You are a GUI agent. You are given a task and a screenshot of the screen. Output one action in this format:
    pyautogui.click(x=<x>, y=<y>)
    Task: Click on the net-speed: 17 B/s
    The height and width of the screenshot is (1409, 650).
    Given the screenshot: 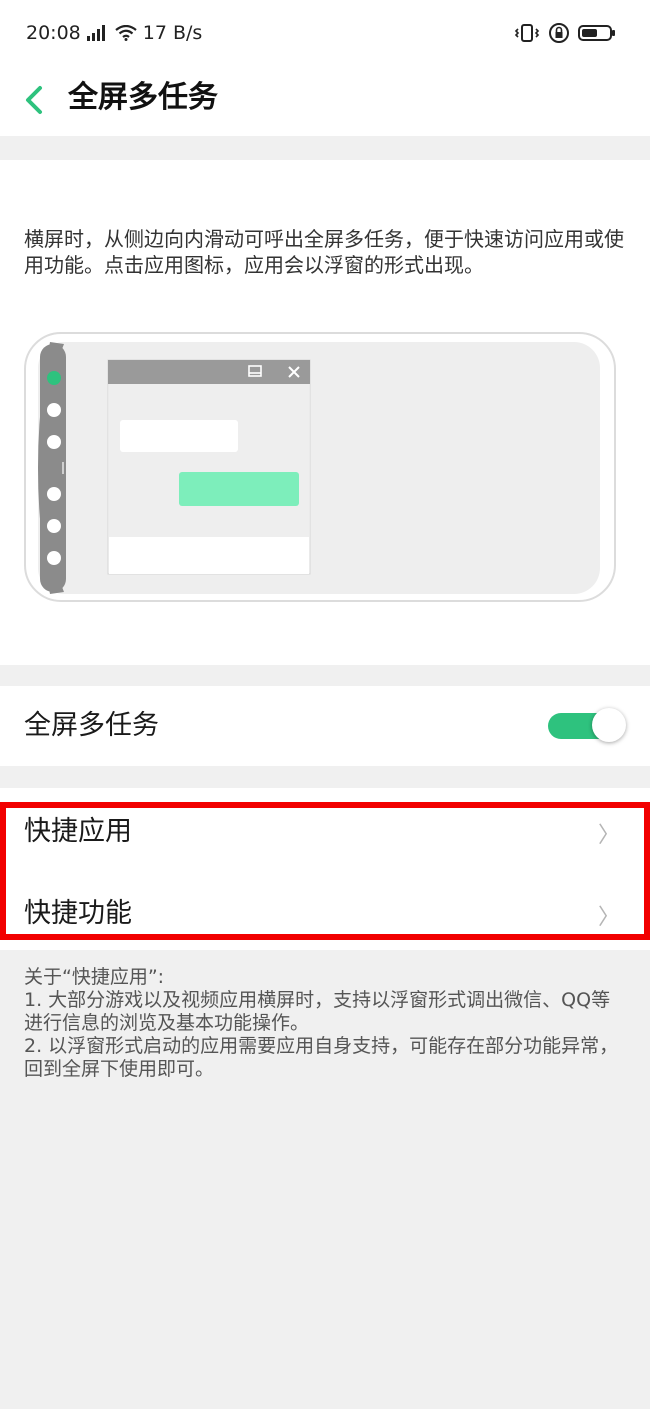 What is the action you would take?
    pyautogui.click(x=172, y=33)
    